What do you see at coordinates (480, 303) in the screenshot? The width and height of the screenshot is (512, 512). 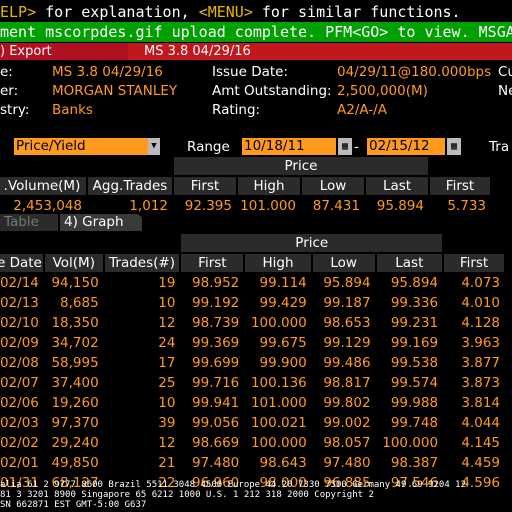 I see `table-cell: 4.010` at bounding box center [480, 303].